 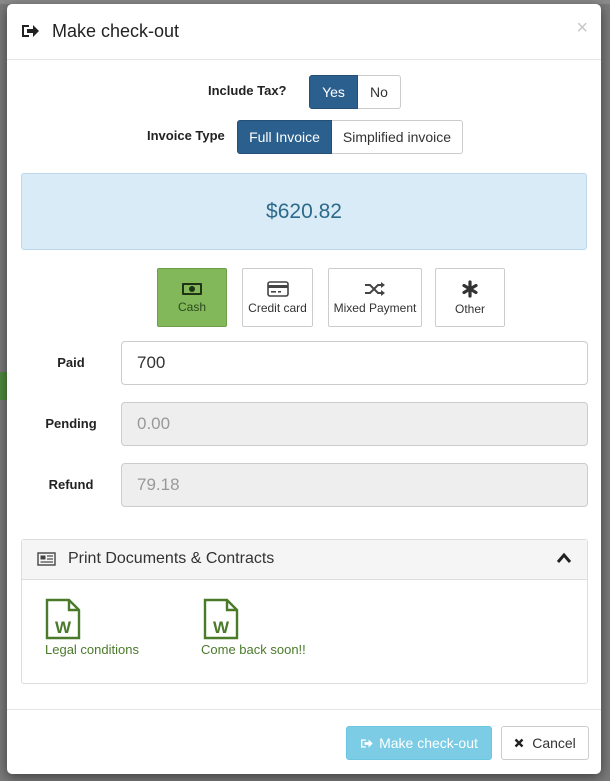 What do you see at coordinates (519, 743) in the screenshot?
I see `close-icon` at bounding box center [519, 743].